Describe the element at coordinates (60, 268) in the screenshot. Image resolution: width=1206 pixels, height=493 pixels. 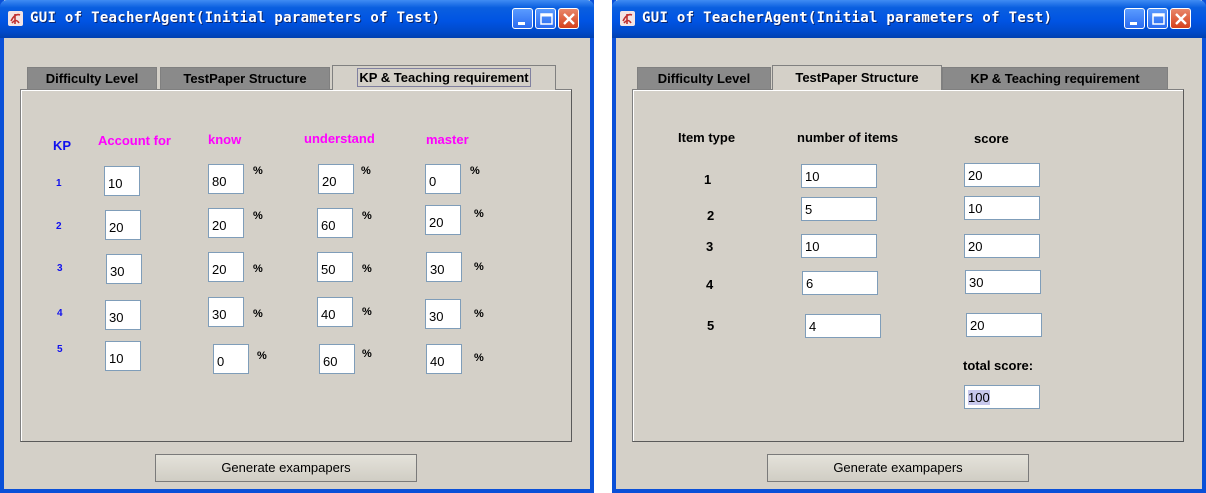
I see `kp-label: 3` at that location.